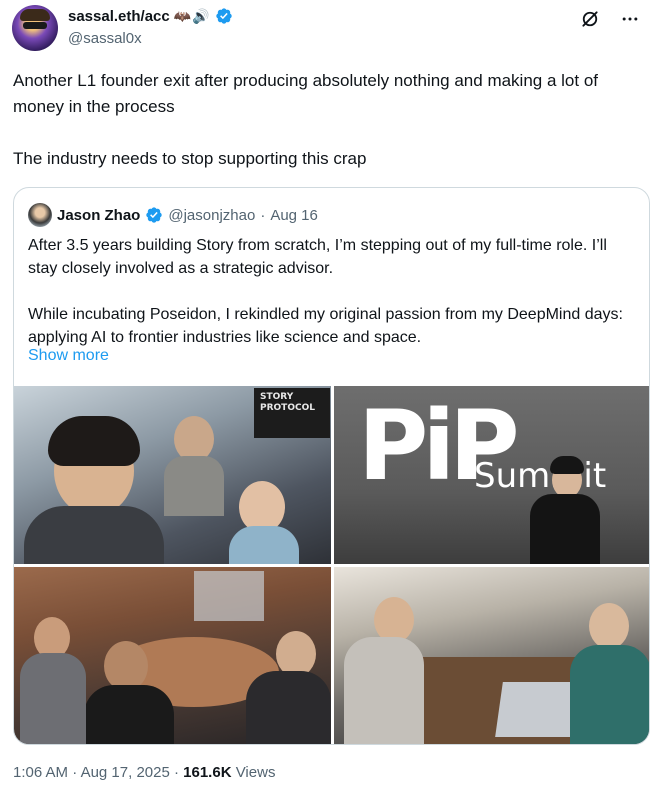 The width and height of the screenshot is (657, 790). Describe the element at coordinates (105, 38) in the screenshot. I see `author-handle: @sassal0x` at that location.